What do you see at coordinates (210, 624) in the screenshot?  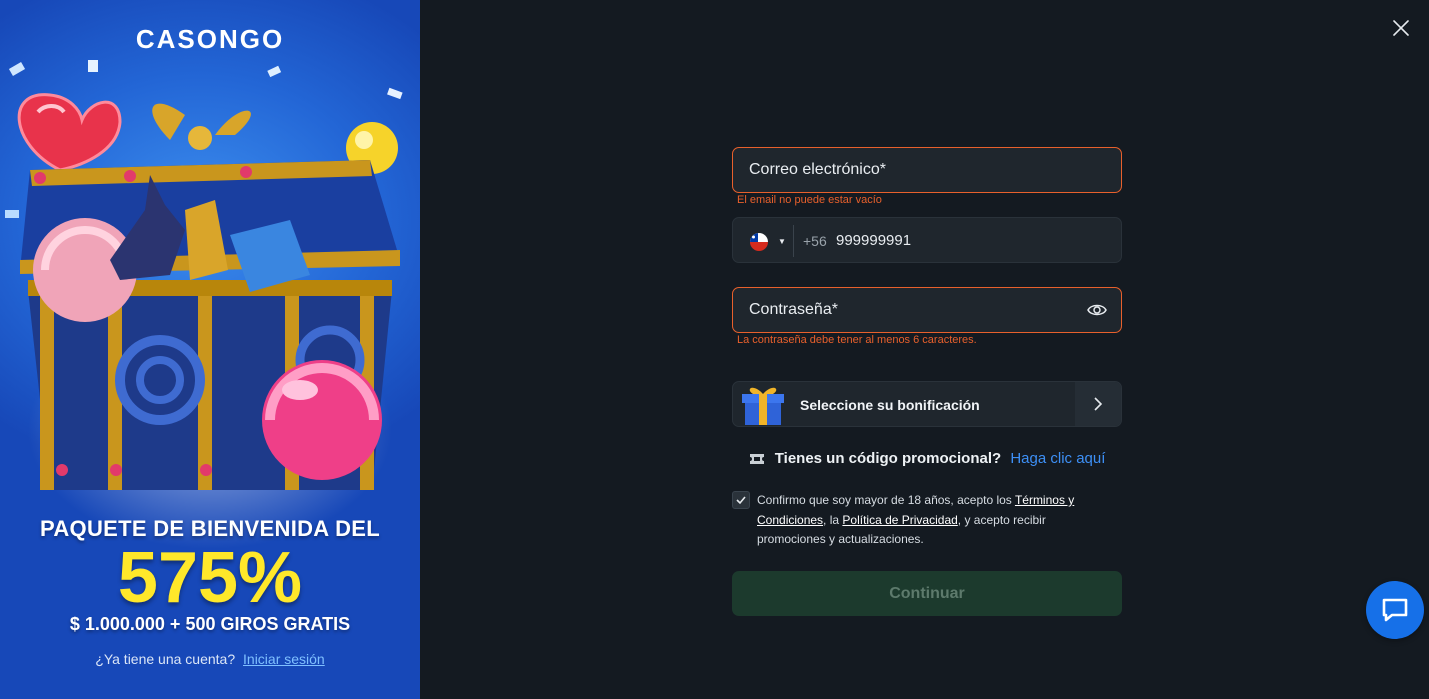 I see `promo-subline: $ 1.000.000 + 500 GIROS GRATIS` at bounding box center [210, 624].